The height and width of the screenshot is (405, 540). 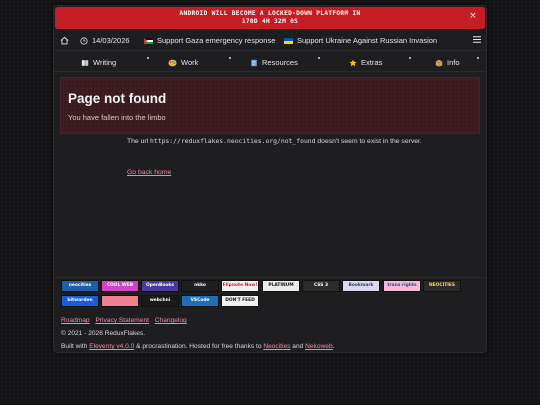 What do you see at coordinates (120, 286) in the screenshot?
I see `cool-web-badge: COOL WEB` at bounding box center [120, 286].